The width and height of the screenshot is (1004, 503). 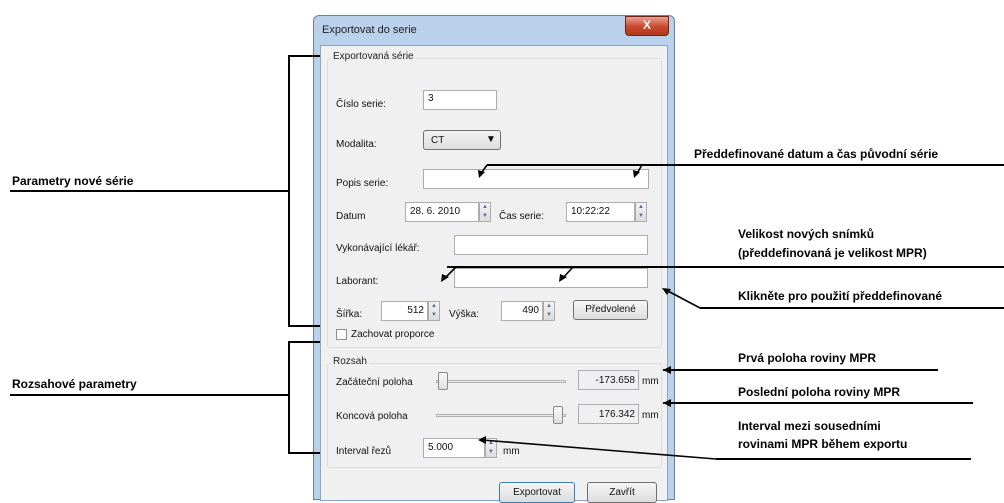 I want to click on arrowhead-date, so click(x=481, y=174).